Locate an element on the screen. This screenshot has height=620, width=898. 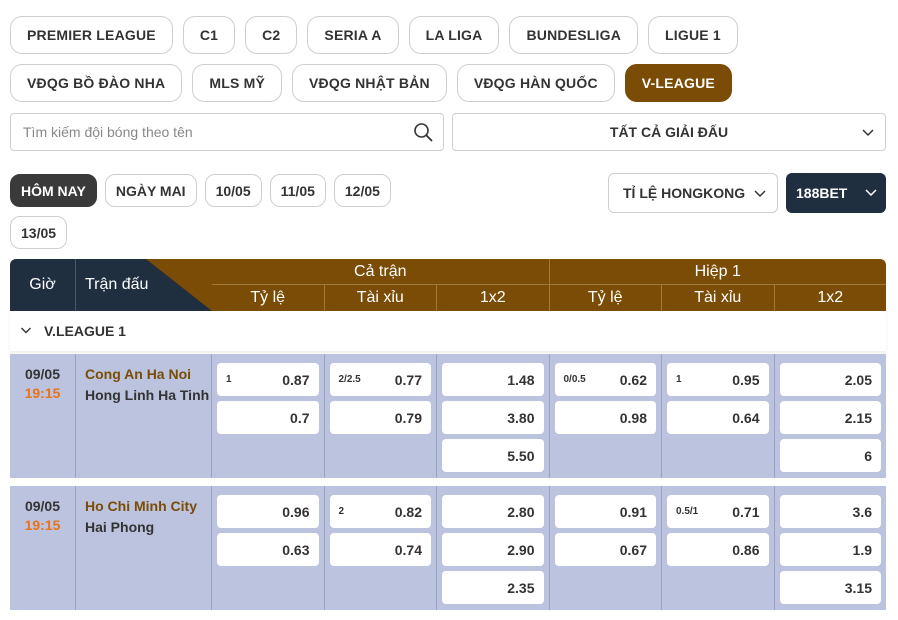
odds-cell: 1.9 is located at coordinates (830, 549).